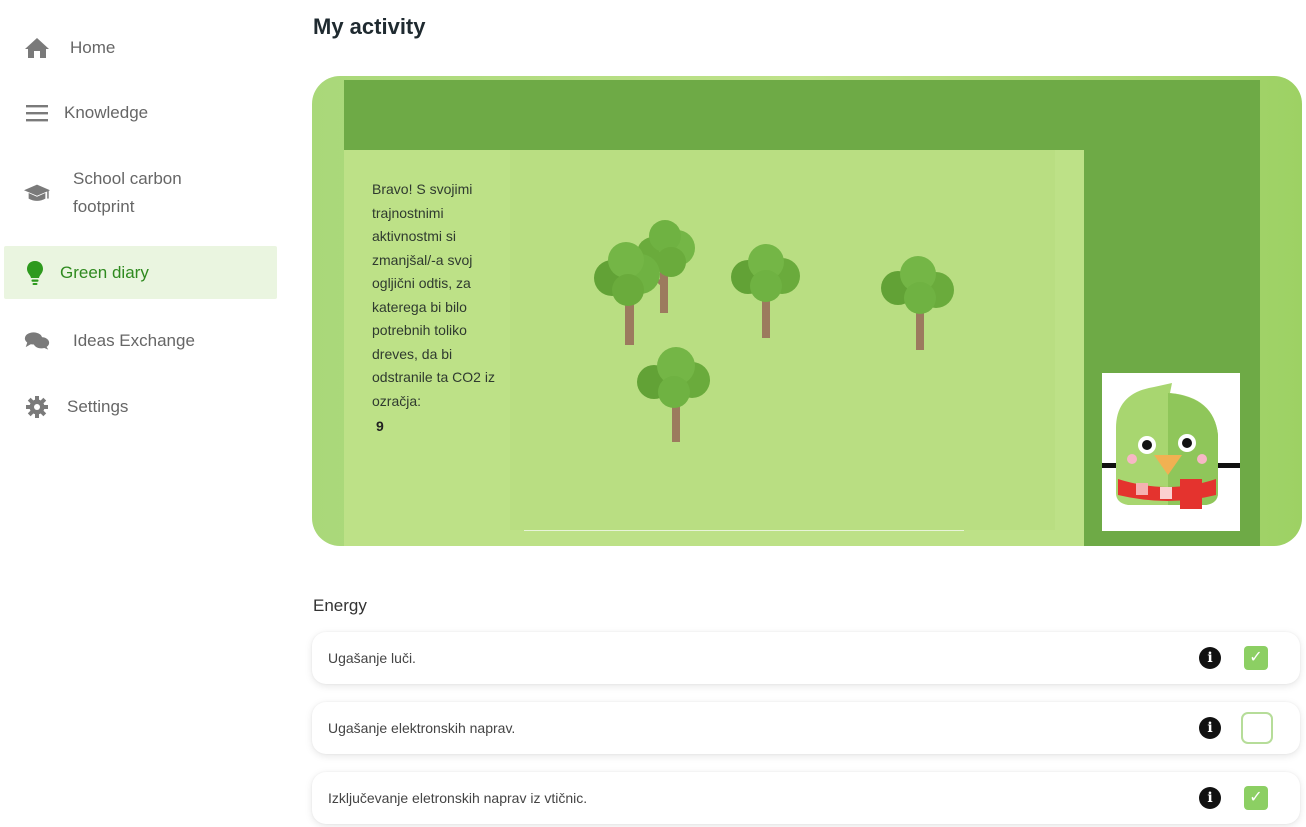  I want to click on sidebar-item-label: School carbon footprint, so click(127, 192).